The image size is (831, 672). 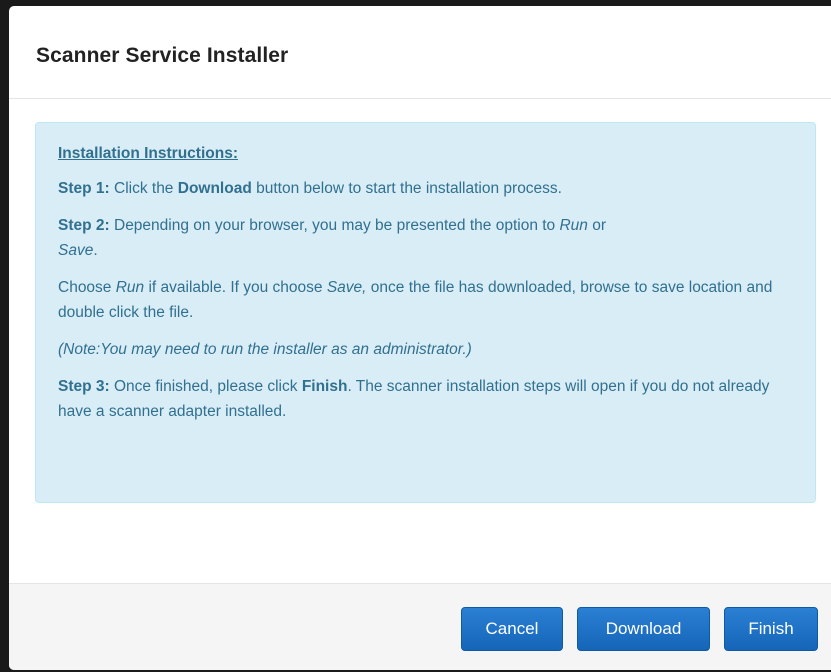 I want to click on cancel-button: Cancel, so click(x=512, y=629).